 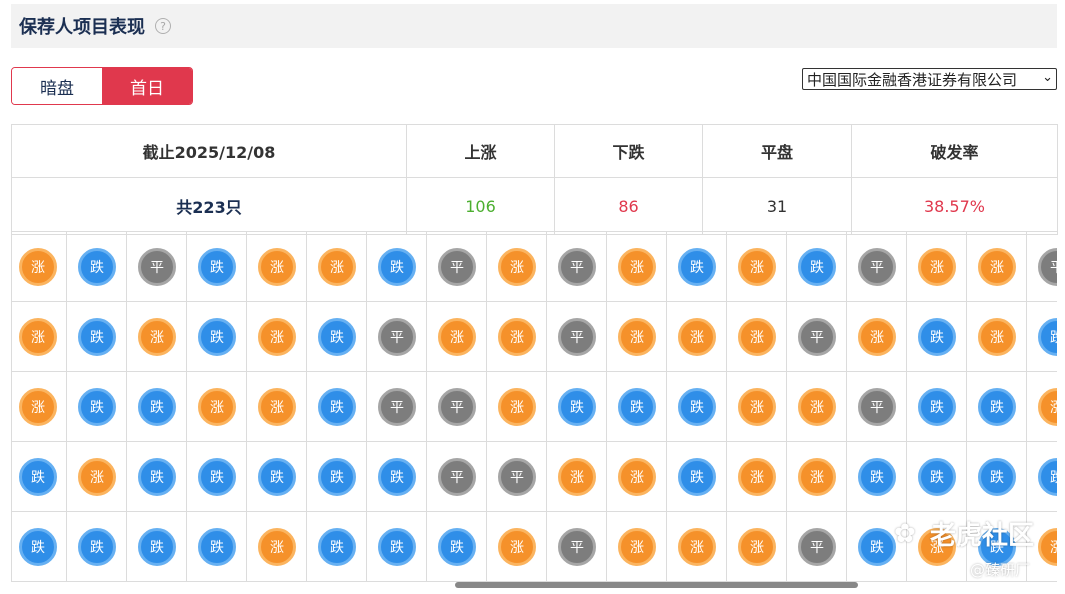 I want to click on horizontal-scrollbar, so click(x=656, y=585).